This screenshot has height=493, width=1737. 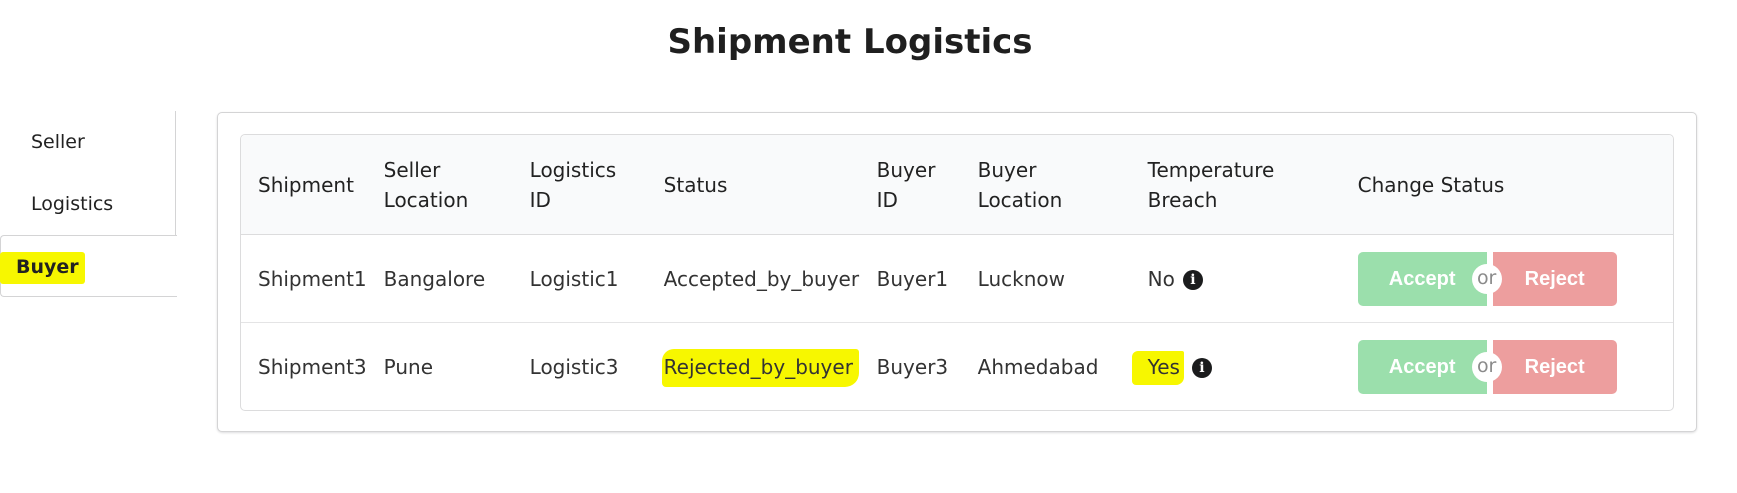 I want to click on status-highlighted: Rejected_by_buyer, so click(x=760, y=367).